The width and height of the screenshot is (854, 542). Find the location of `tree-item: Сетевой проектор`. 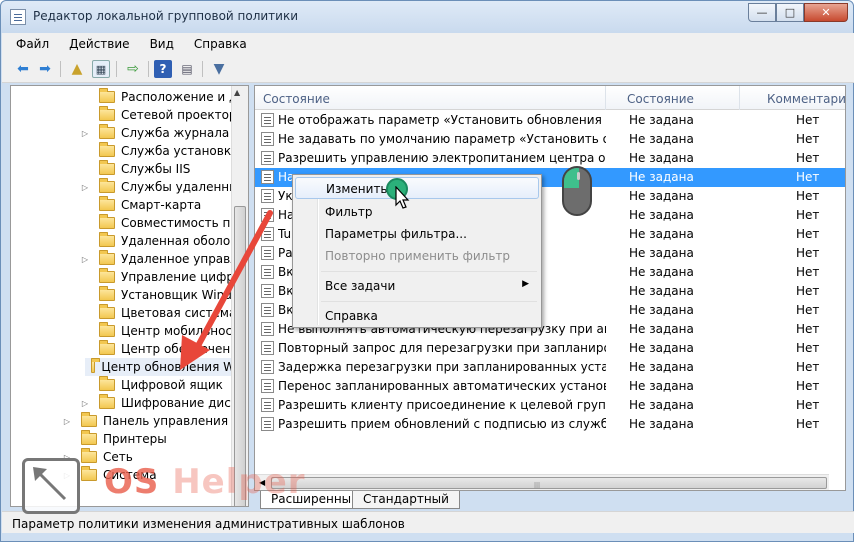

tree-item: Сетевой проектор is located at coordinates (161, 115).